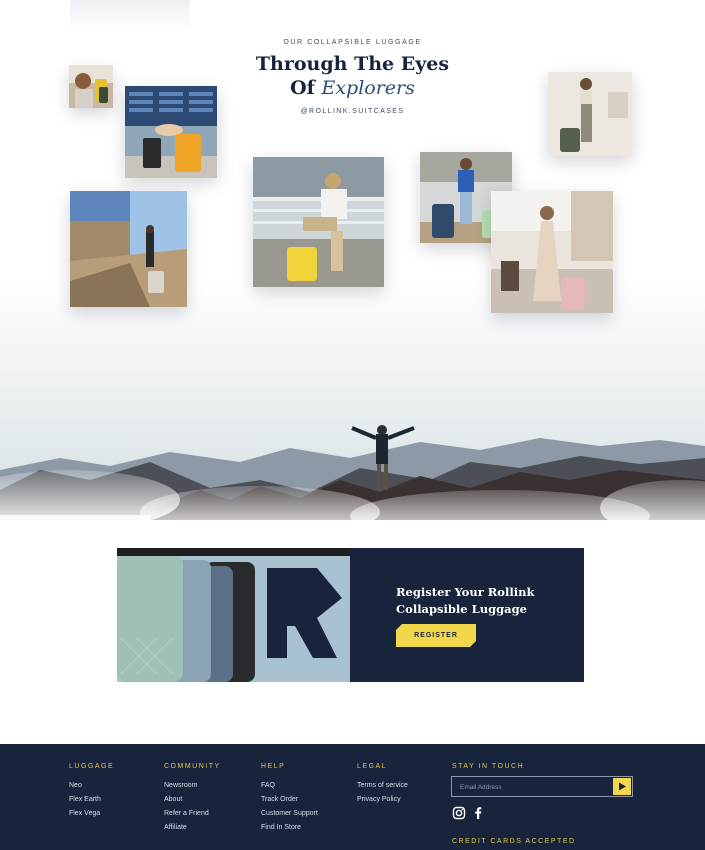 The height and width of the screenshot is (850, 705). What do you see at coordinates (306, 88) in the screenshot?
I see `title-plain: Of` at bounding box center [306, 88].